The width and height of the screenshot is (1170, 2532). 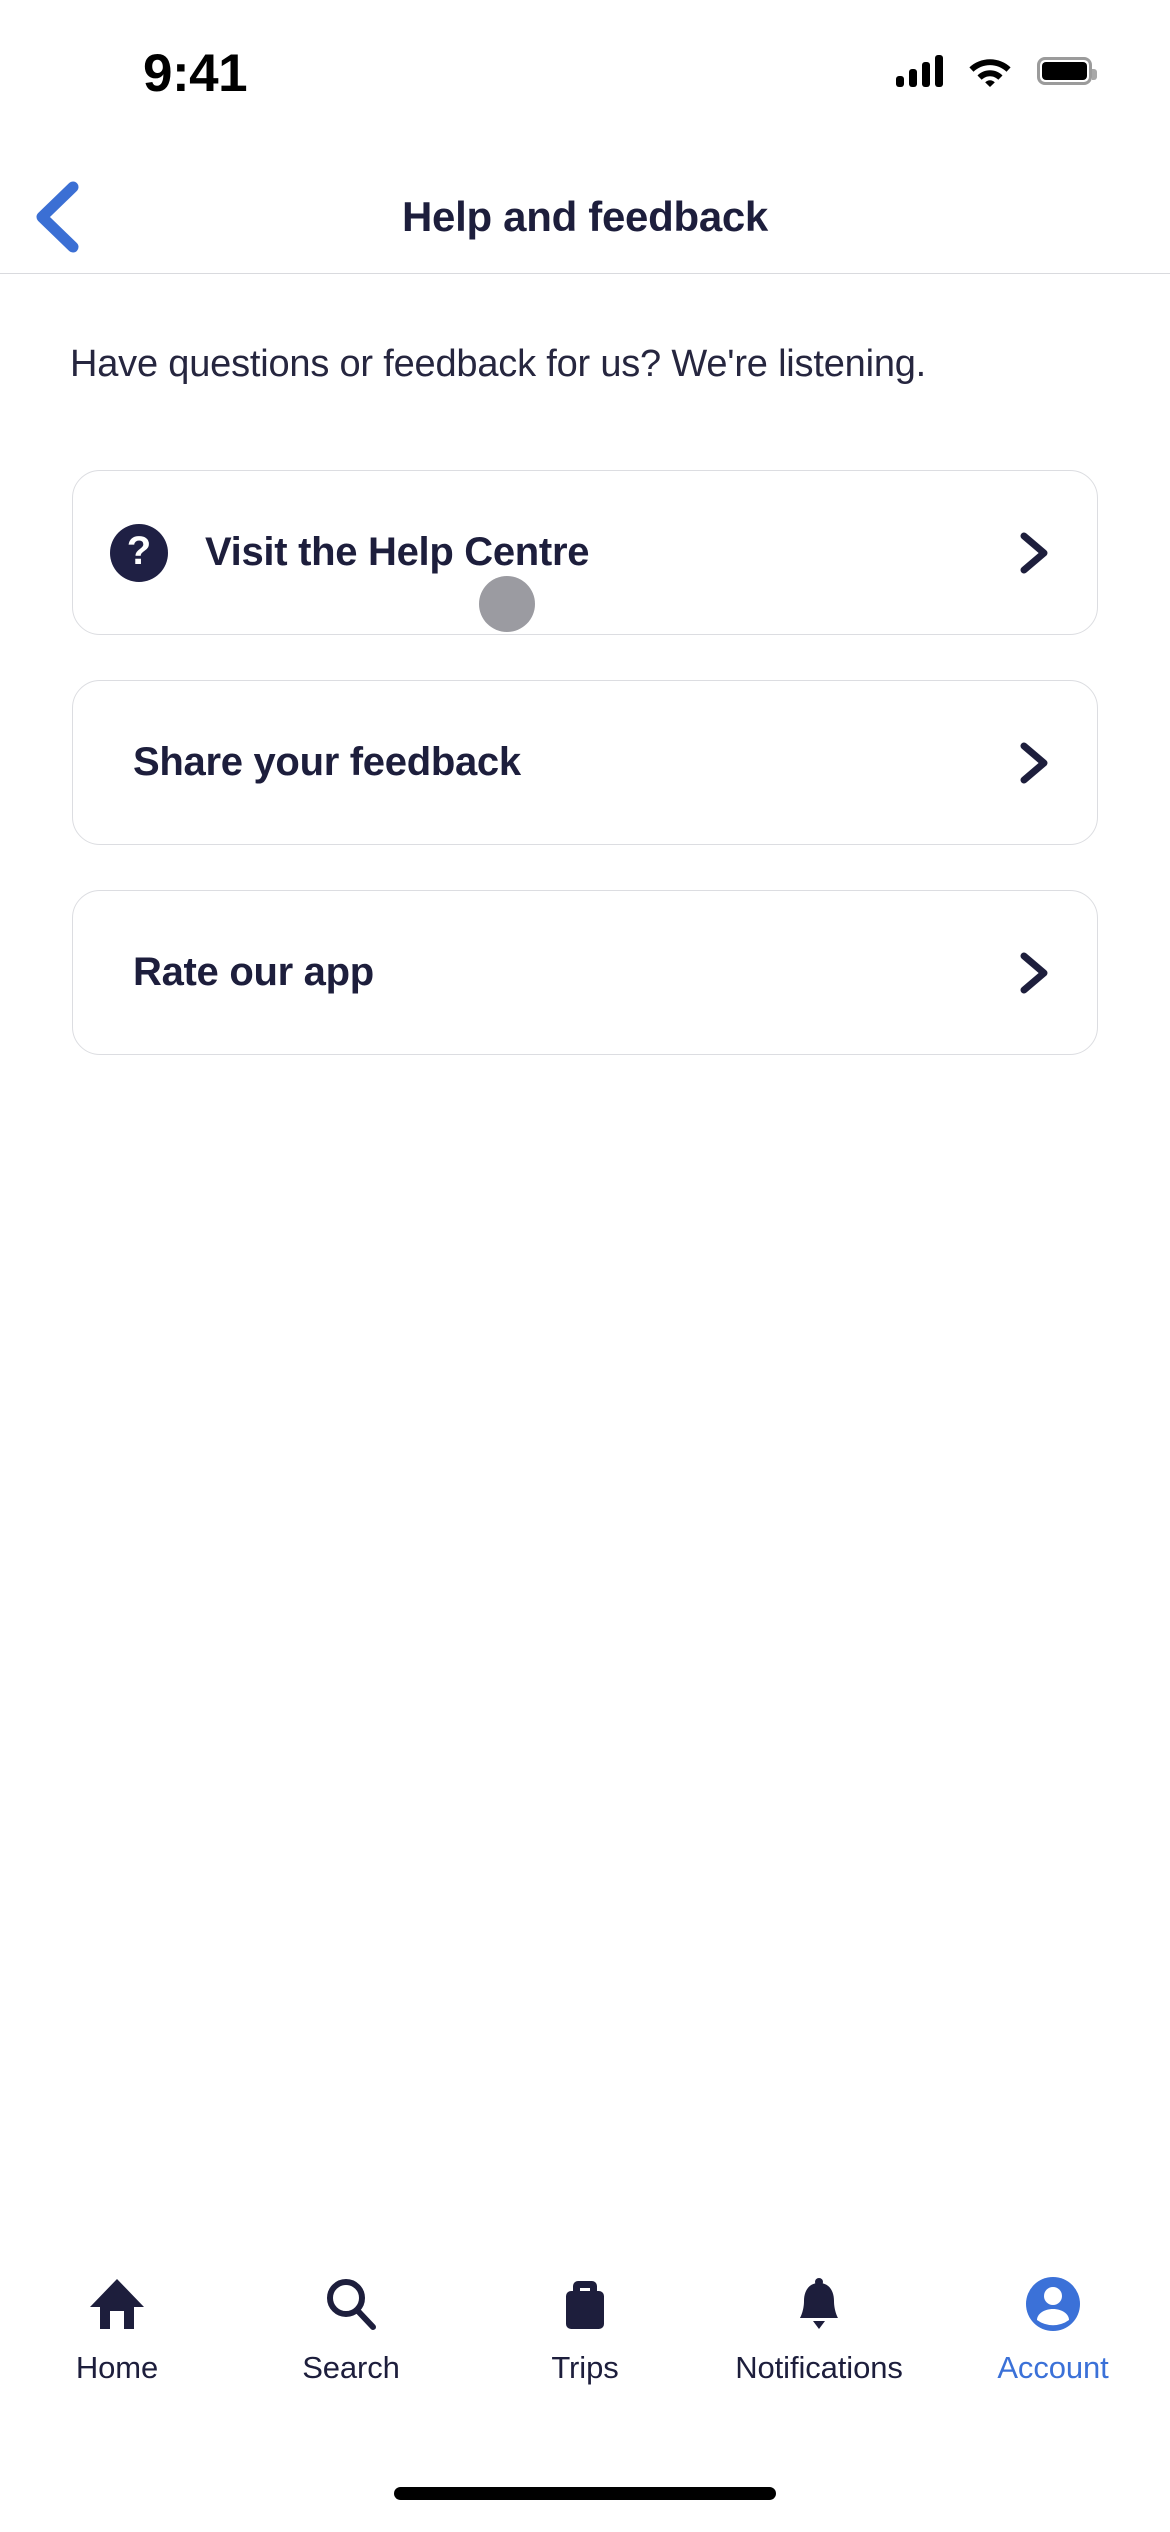 I want to click on tab-label-home: Home, so click(x=117, y=2367).